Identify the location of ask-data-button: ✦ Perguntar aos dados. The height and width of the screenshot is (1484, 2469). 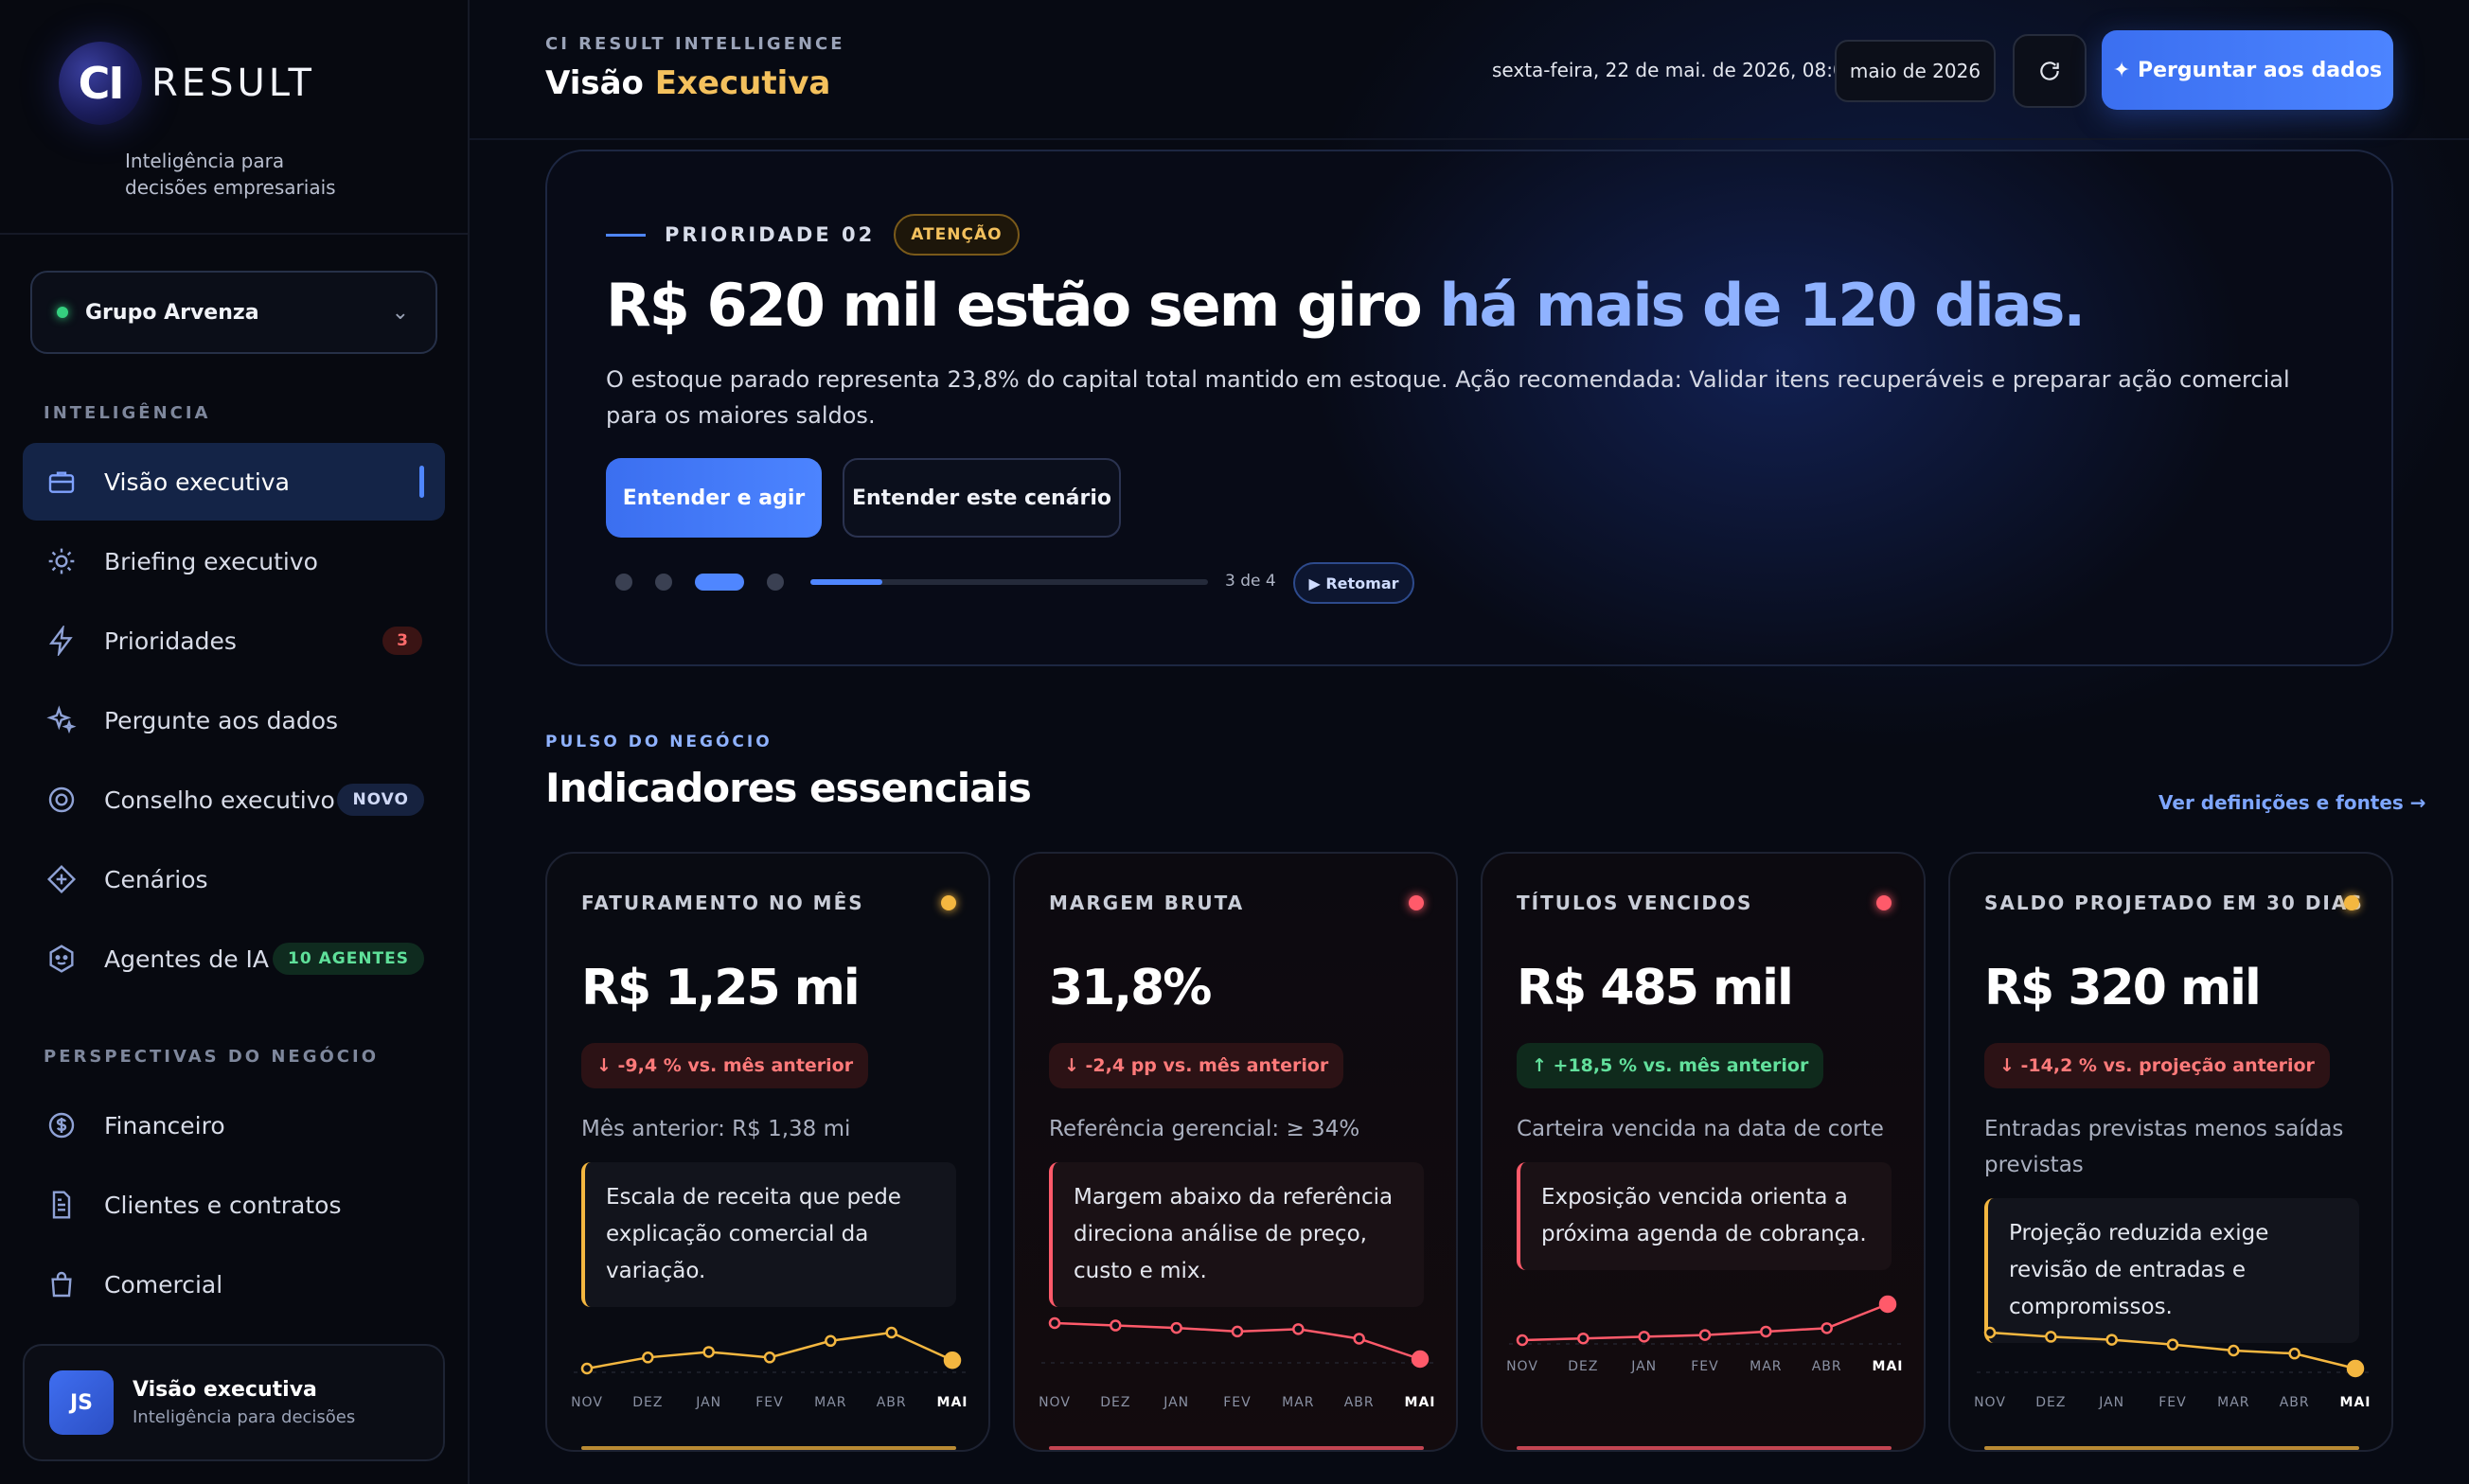
(2247, 70).